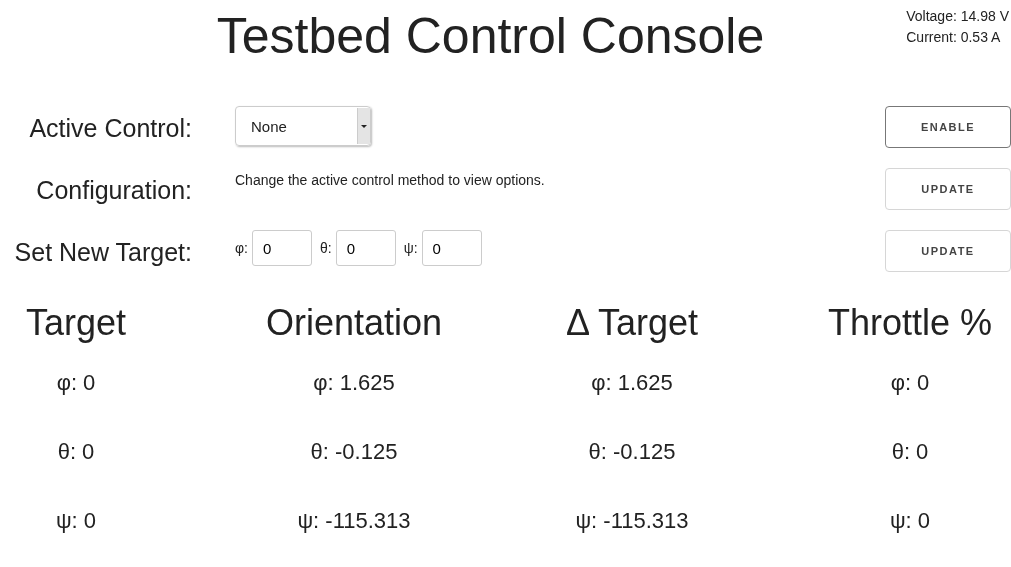 Image resolution: width=1011 pixels, height=567 pixels. Describe the element at coordinates (76, 323) in the screenshot. I see `column-heading: Target` at that location.